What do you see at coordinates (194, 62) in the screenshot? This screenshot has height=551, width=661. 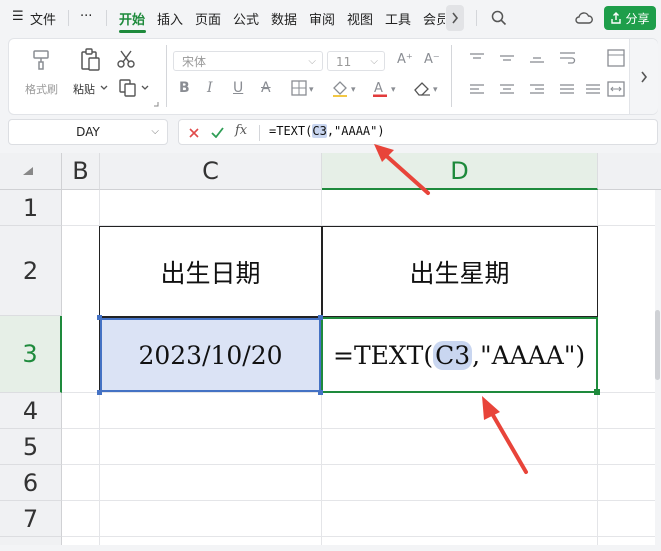 I see `font-name-value: 宋体` at bounding box center [194, 62].